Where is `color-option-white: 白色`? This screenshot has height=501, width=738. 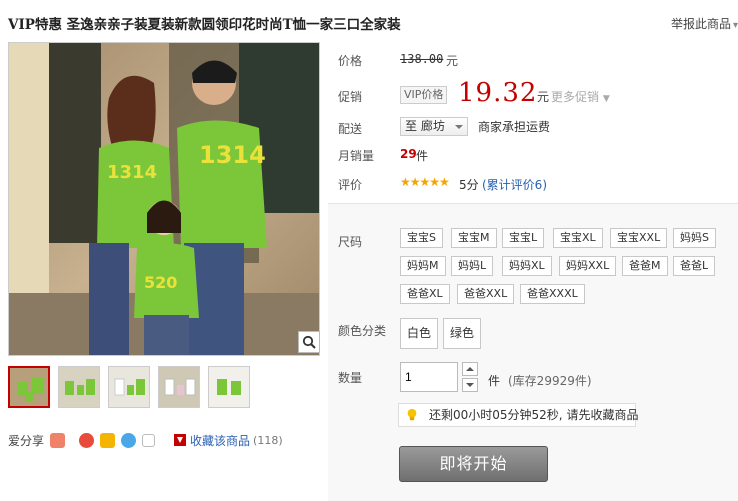 color-option-white: 白色 is located at coordinates (419, 333).